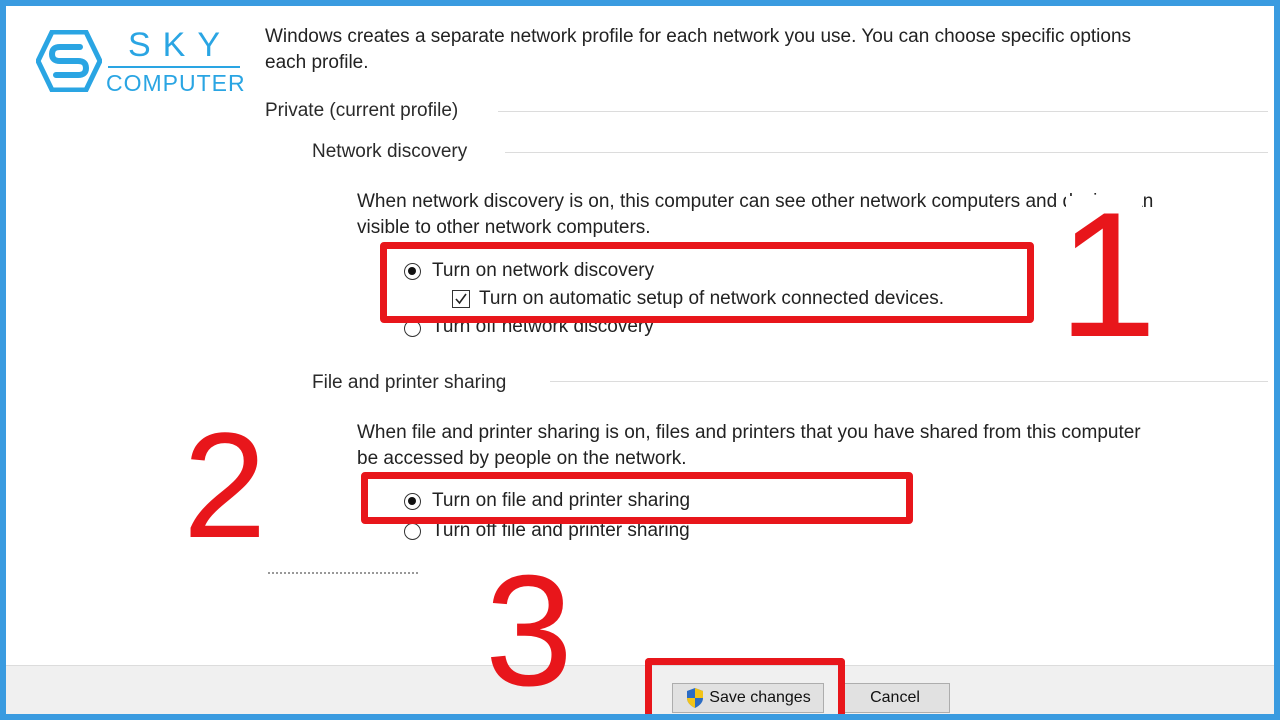 The height and width of the screenshot is (720, 1280). What do you see at coordinates (409, 382) in the screenshot?
I see `file-sharing-heading: File and printer sharing` at bounding box center [409, 382].